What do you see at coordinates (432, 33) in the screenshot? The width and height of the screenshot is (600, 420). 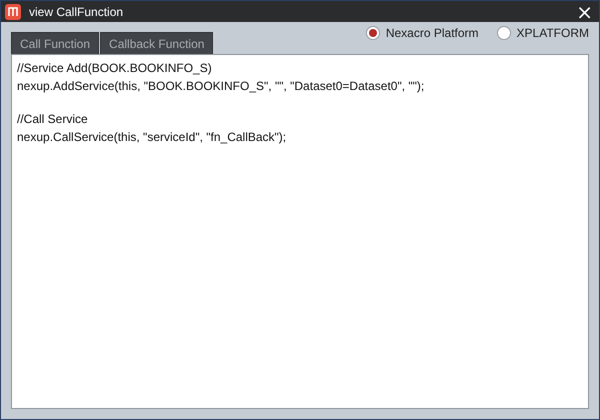 I see `radio-label: Nexacro Platform` at bounding box center [432, 33].